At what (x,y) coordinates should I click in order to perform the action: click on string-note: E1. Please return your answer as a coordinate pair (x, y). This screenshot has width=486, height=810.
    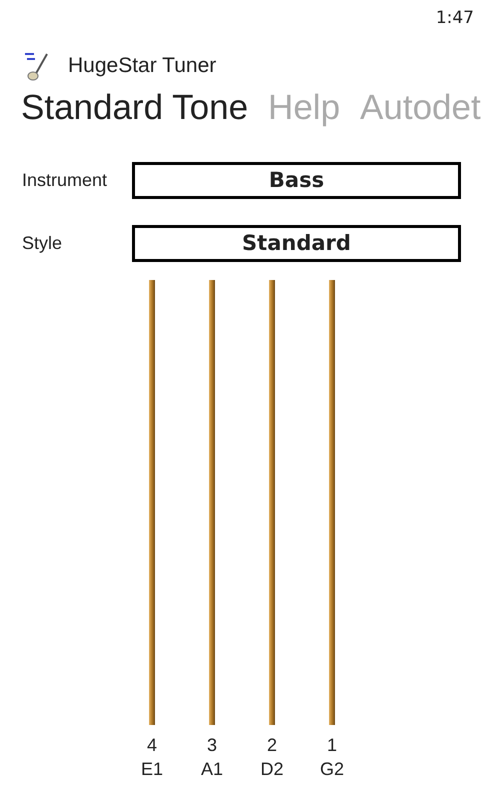
    Looking at the image, I should click on (152, 769).